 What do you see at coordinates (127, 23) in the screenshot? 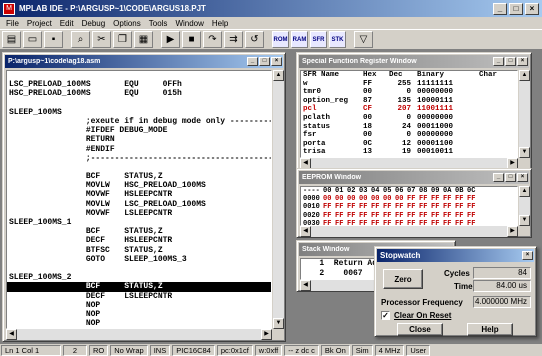
I see `menu-options: Options` at bounding box center [127, 23].